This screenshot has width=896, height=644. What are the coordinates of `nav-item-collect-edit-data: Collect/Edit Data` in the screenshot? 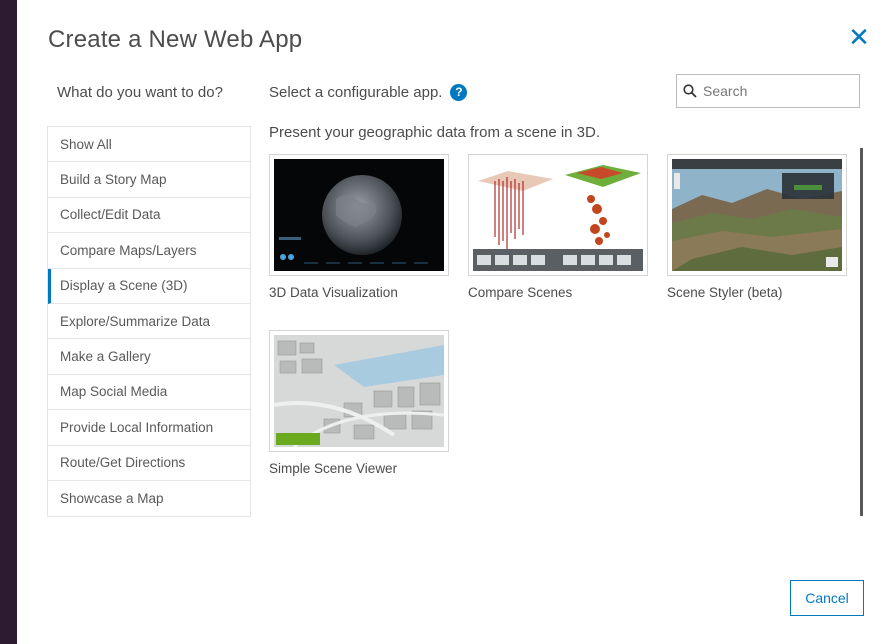 It's located at (149, 216).